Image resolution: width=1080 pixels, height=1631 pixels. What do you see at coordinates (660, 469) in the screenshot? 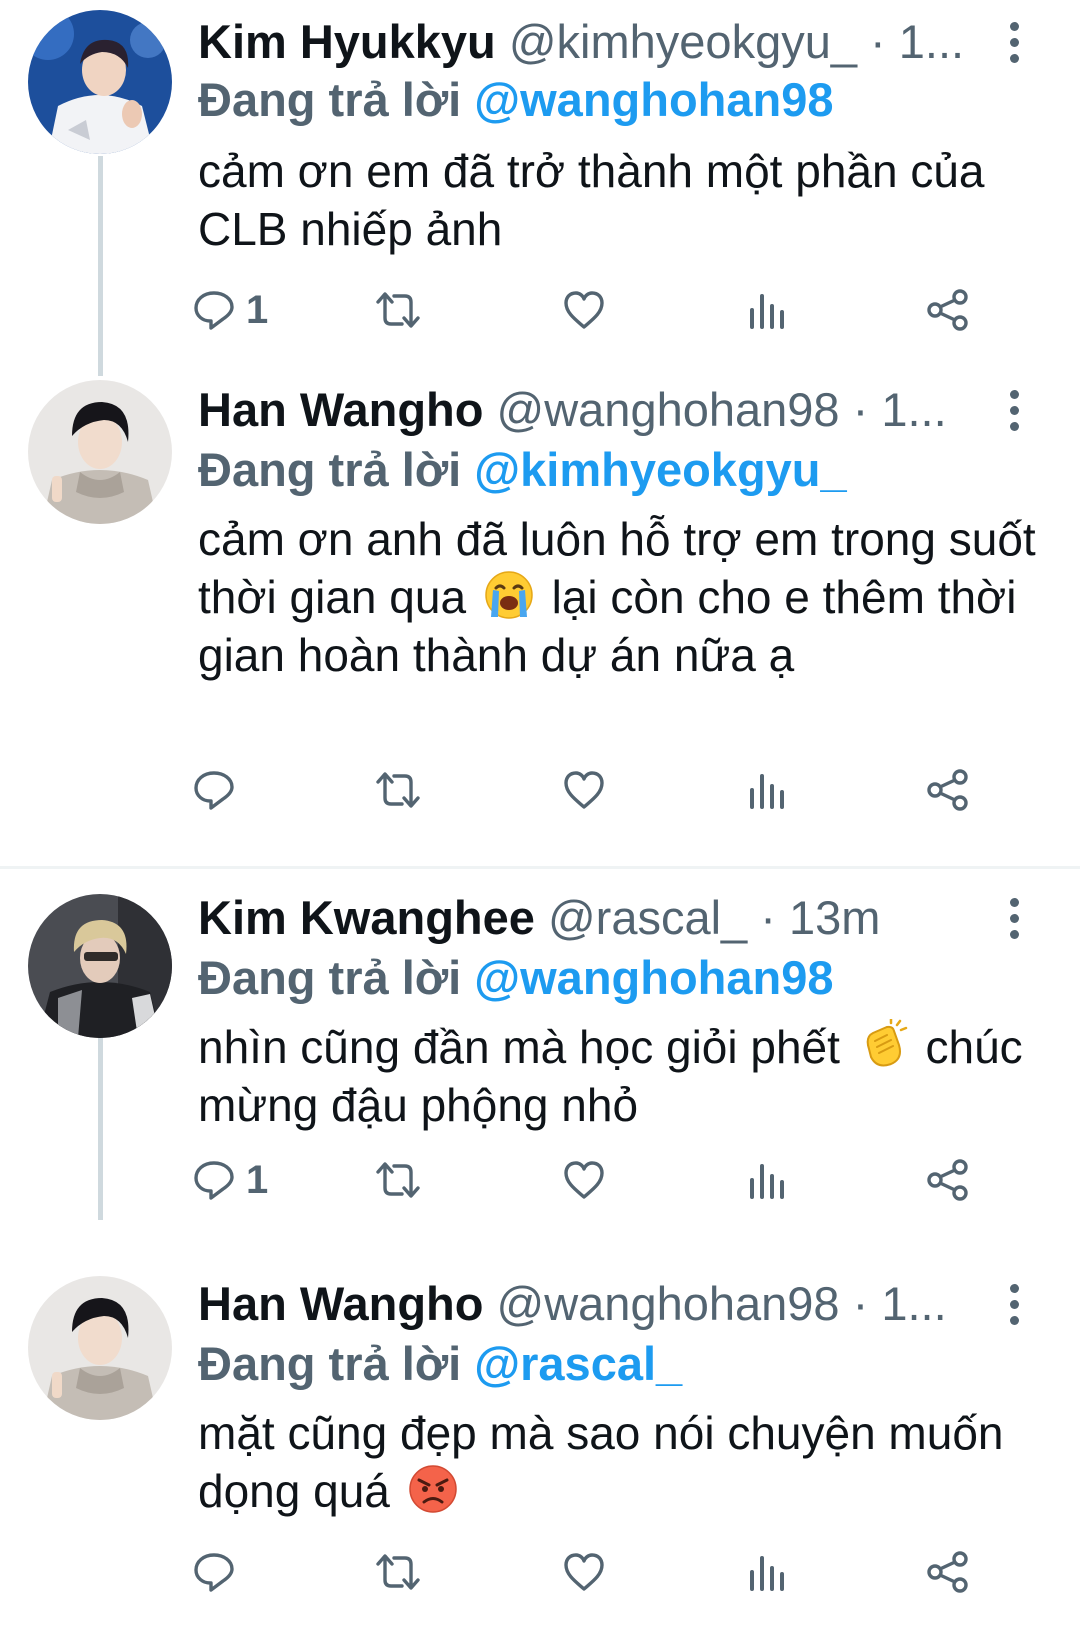
I see `mention-link: @kimhyeokgyu_` at bounding box center [660, 469].